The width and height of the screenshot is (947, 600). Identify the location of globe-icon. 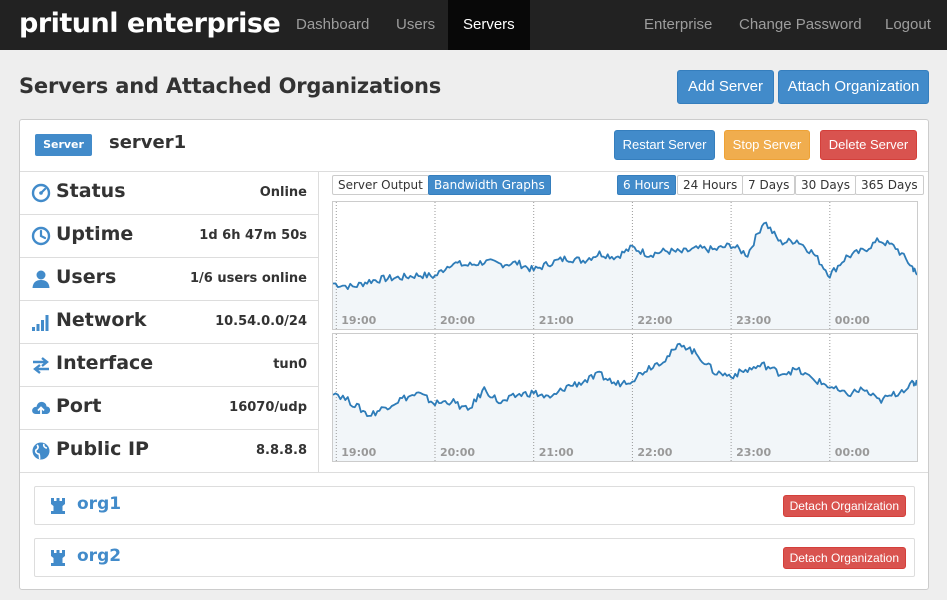
(41, 451).